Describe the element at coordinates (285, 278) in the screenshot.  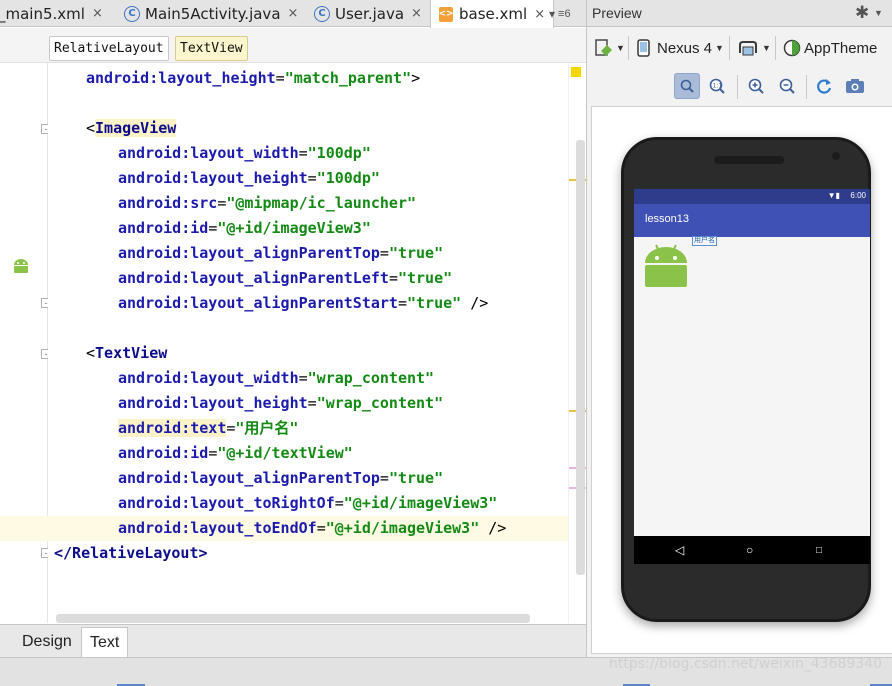
I see `code-line: android:layout_alignParentLeft="true"` at that location.